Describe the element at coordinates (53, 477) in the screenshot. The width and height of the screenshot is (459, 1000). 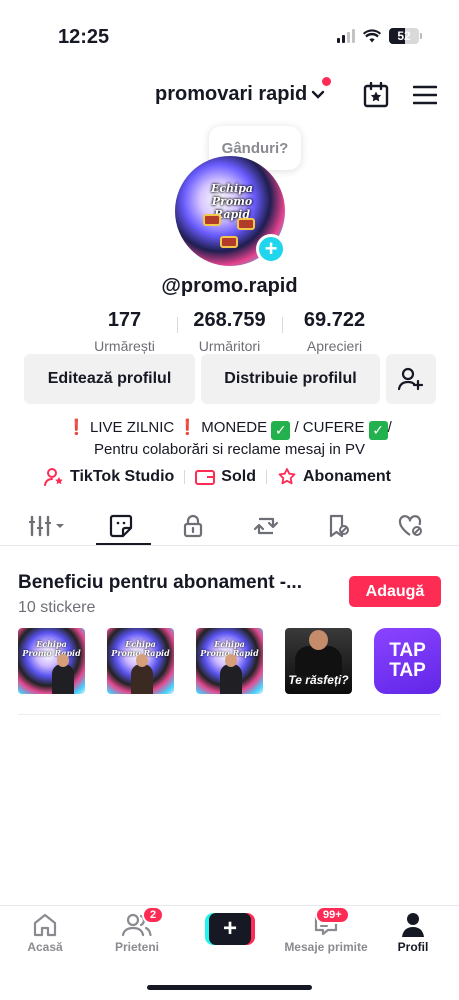
I see `studio-icon` at that location.